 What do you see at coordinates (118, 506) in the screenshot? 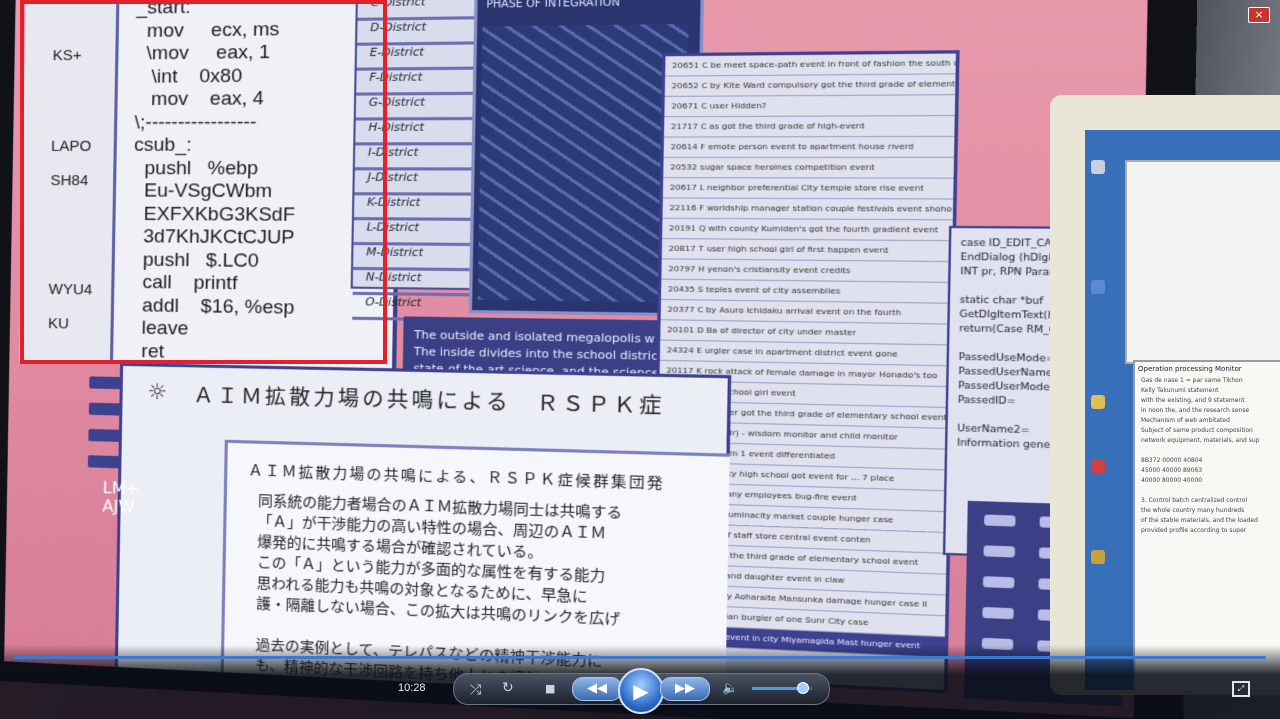
I see `left-label: AJW` at bounding box center [118, 506].